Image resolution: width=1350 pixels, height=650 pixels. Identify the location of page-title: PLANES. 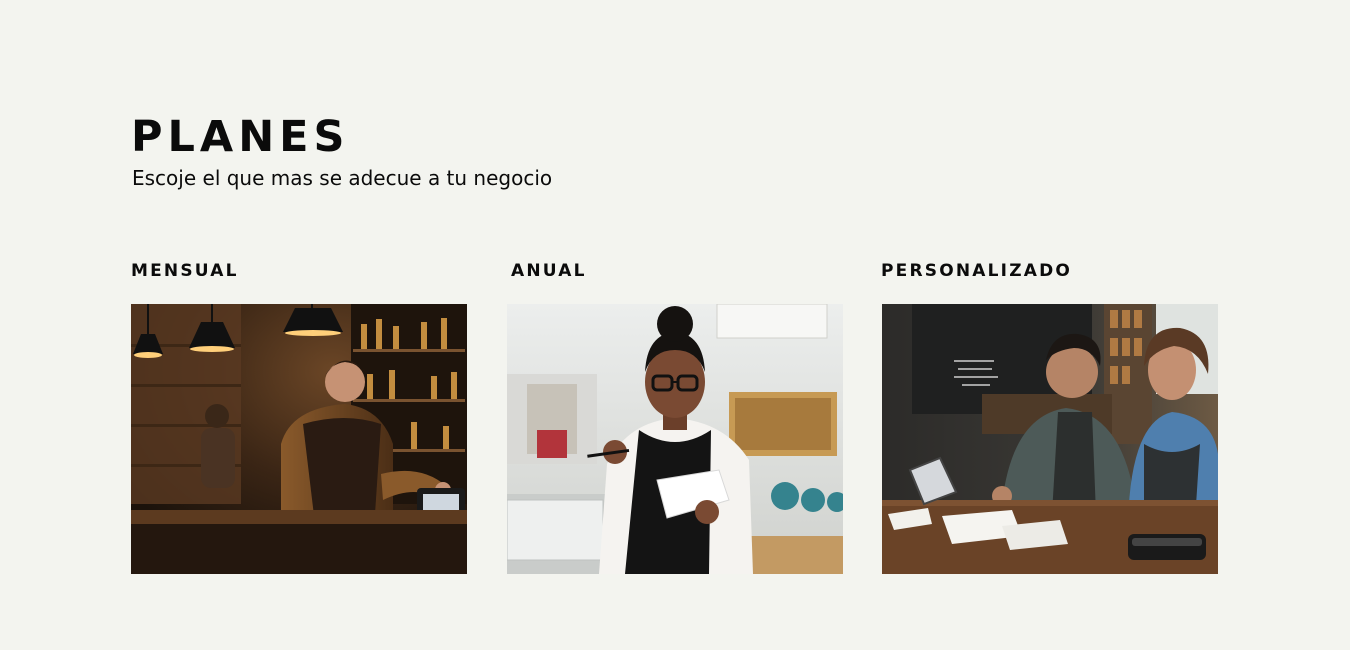
(240, 137).